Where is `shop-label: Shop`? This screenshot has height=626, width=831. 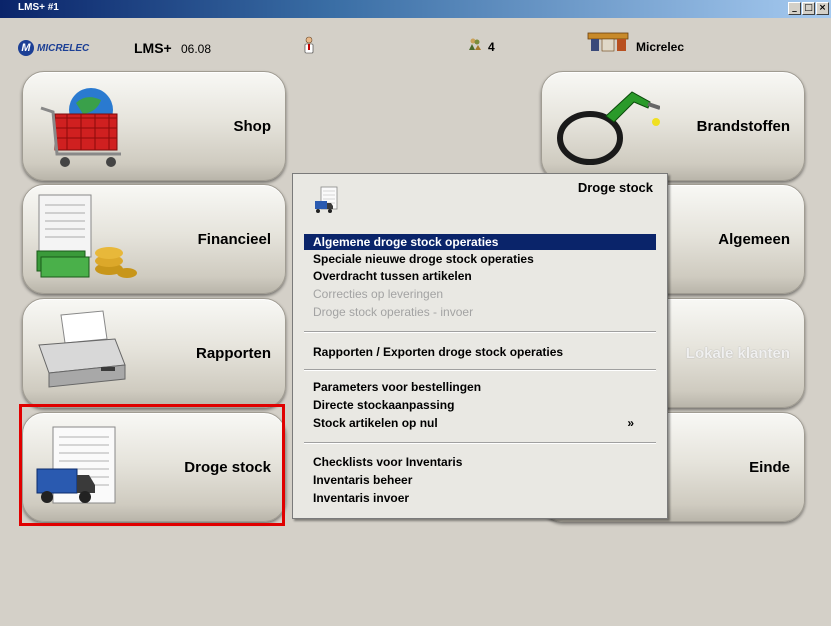
shop-label: Shop is located at coordinates (252, 126).